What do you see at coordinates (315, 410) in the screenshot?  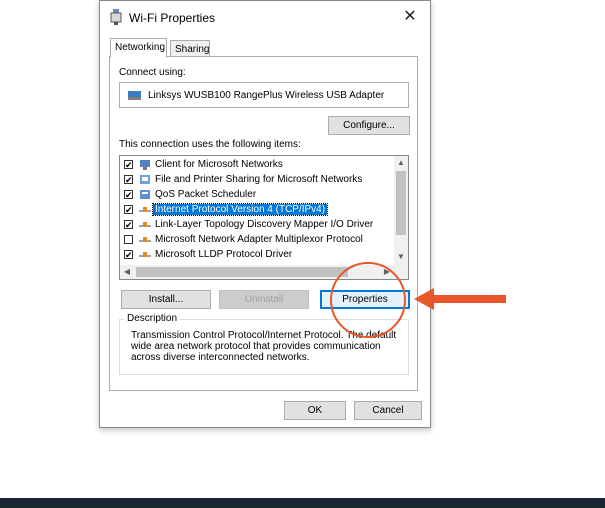 I see `ok-button: OK` at bounding box center [315, 410].